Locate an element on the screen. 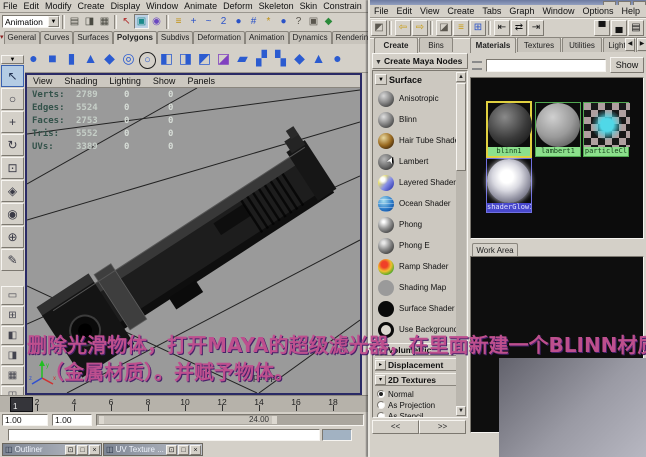  viewport-menu-show: Show is located at coordinates (164, 81).